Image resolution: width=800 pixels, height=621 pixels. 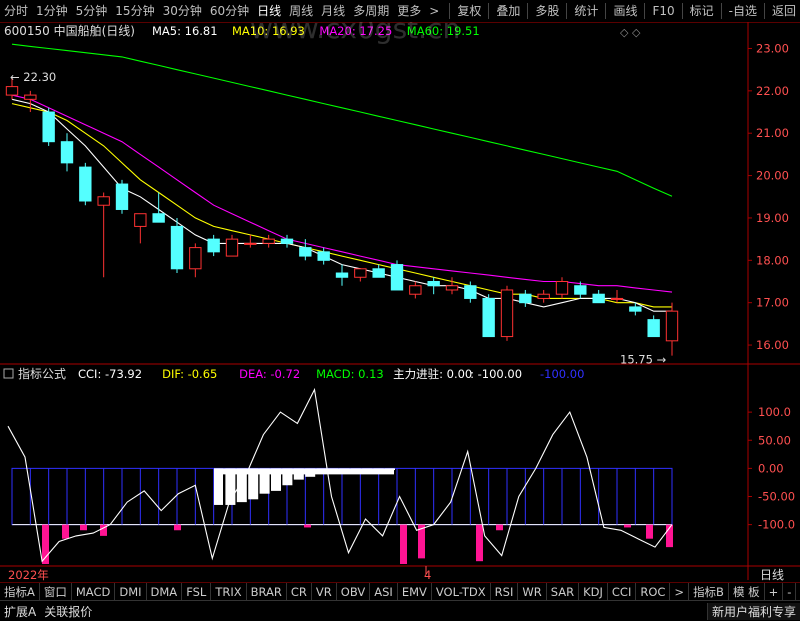 I want to click on indicator-legend-5: : -100.00, so click(x=496, y=374).